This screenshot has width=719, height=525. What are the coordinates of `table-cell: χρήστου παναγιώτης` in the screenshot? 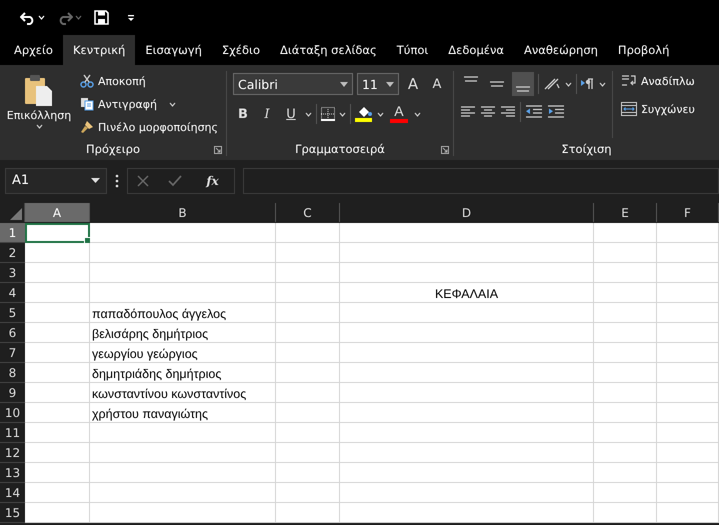 It's located at (183, 413).